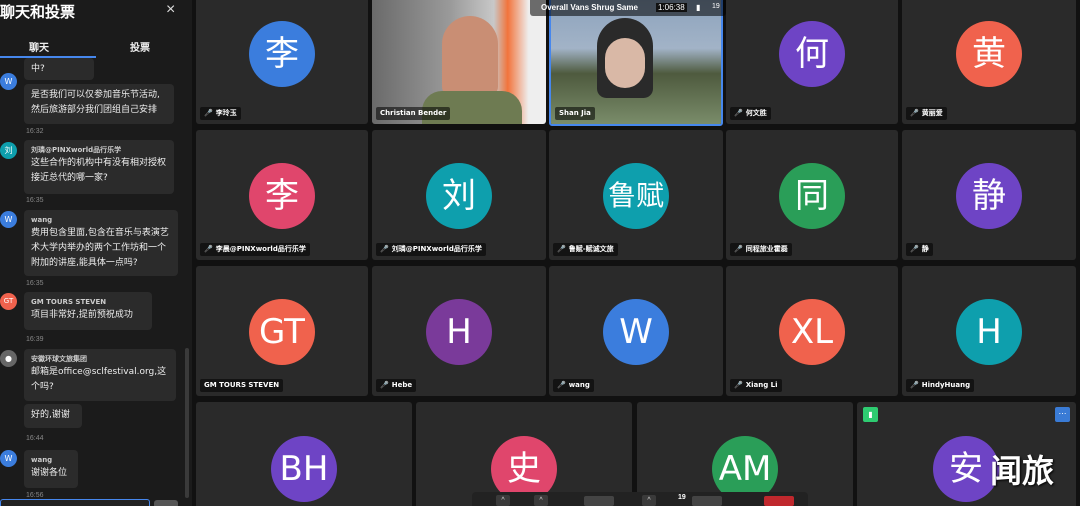  I want to click on sidebar-header: 聊天和投票 ×, so click(96, 16).